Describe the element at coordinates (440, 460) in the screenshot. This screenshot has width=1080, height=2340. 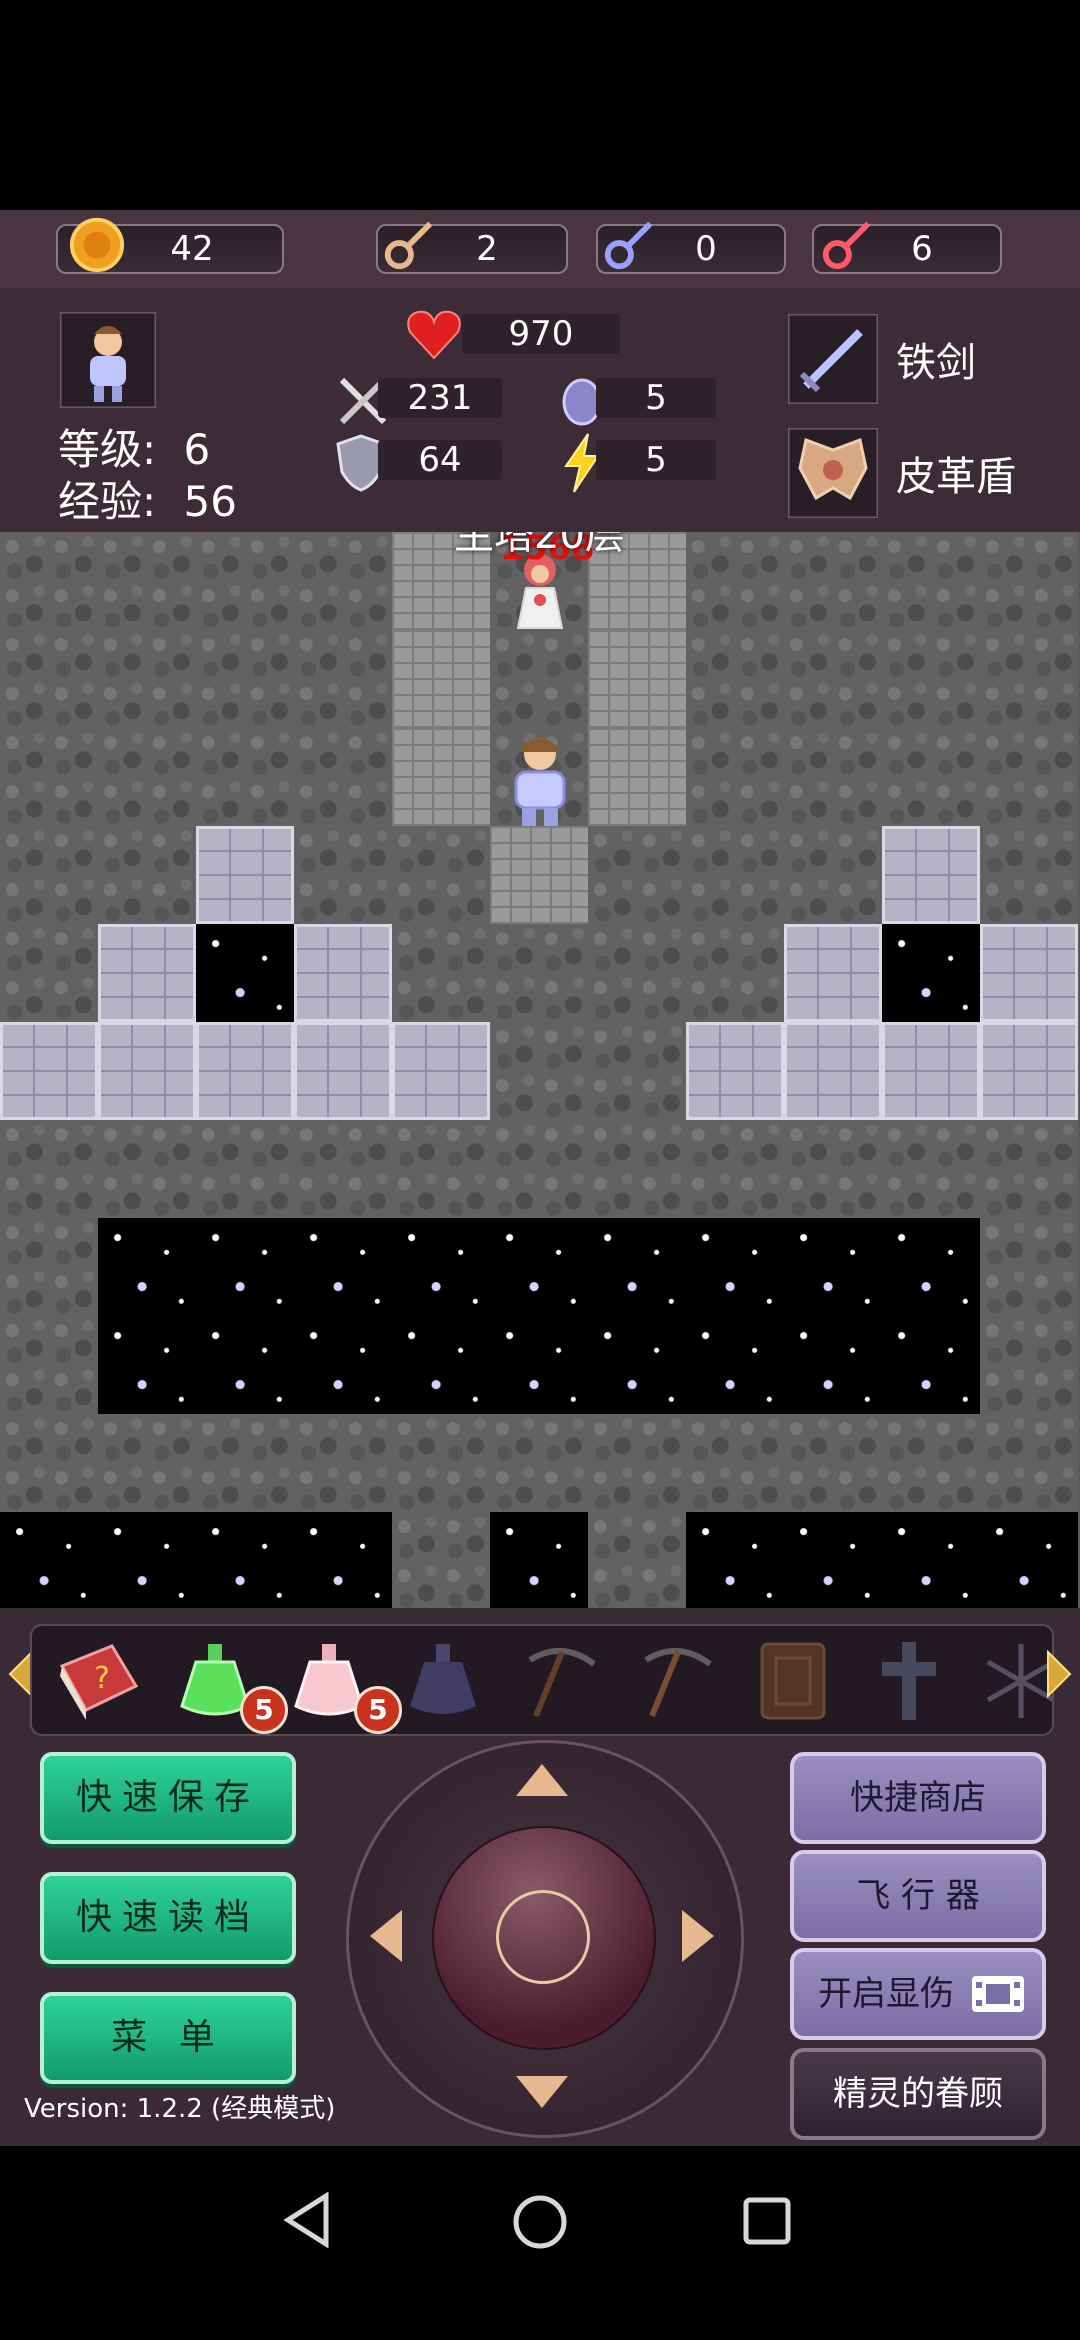
I see `defense-value: 64` at that location.